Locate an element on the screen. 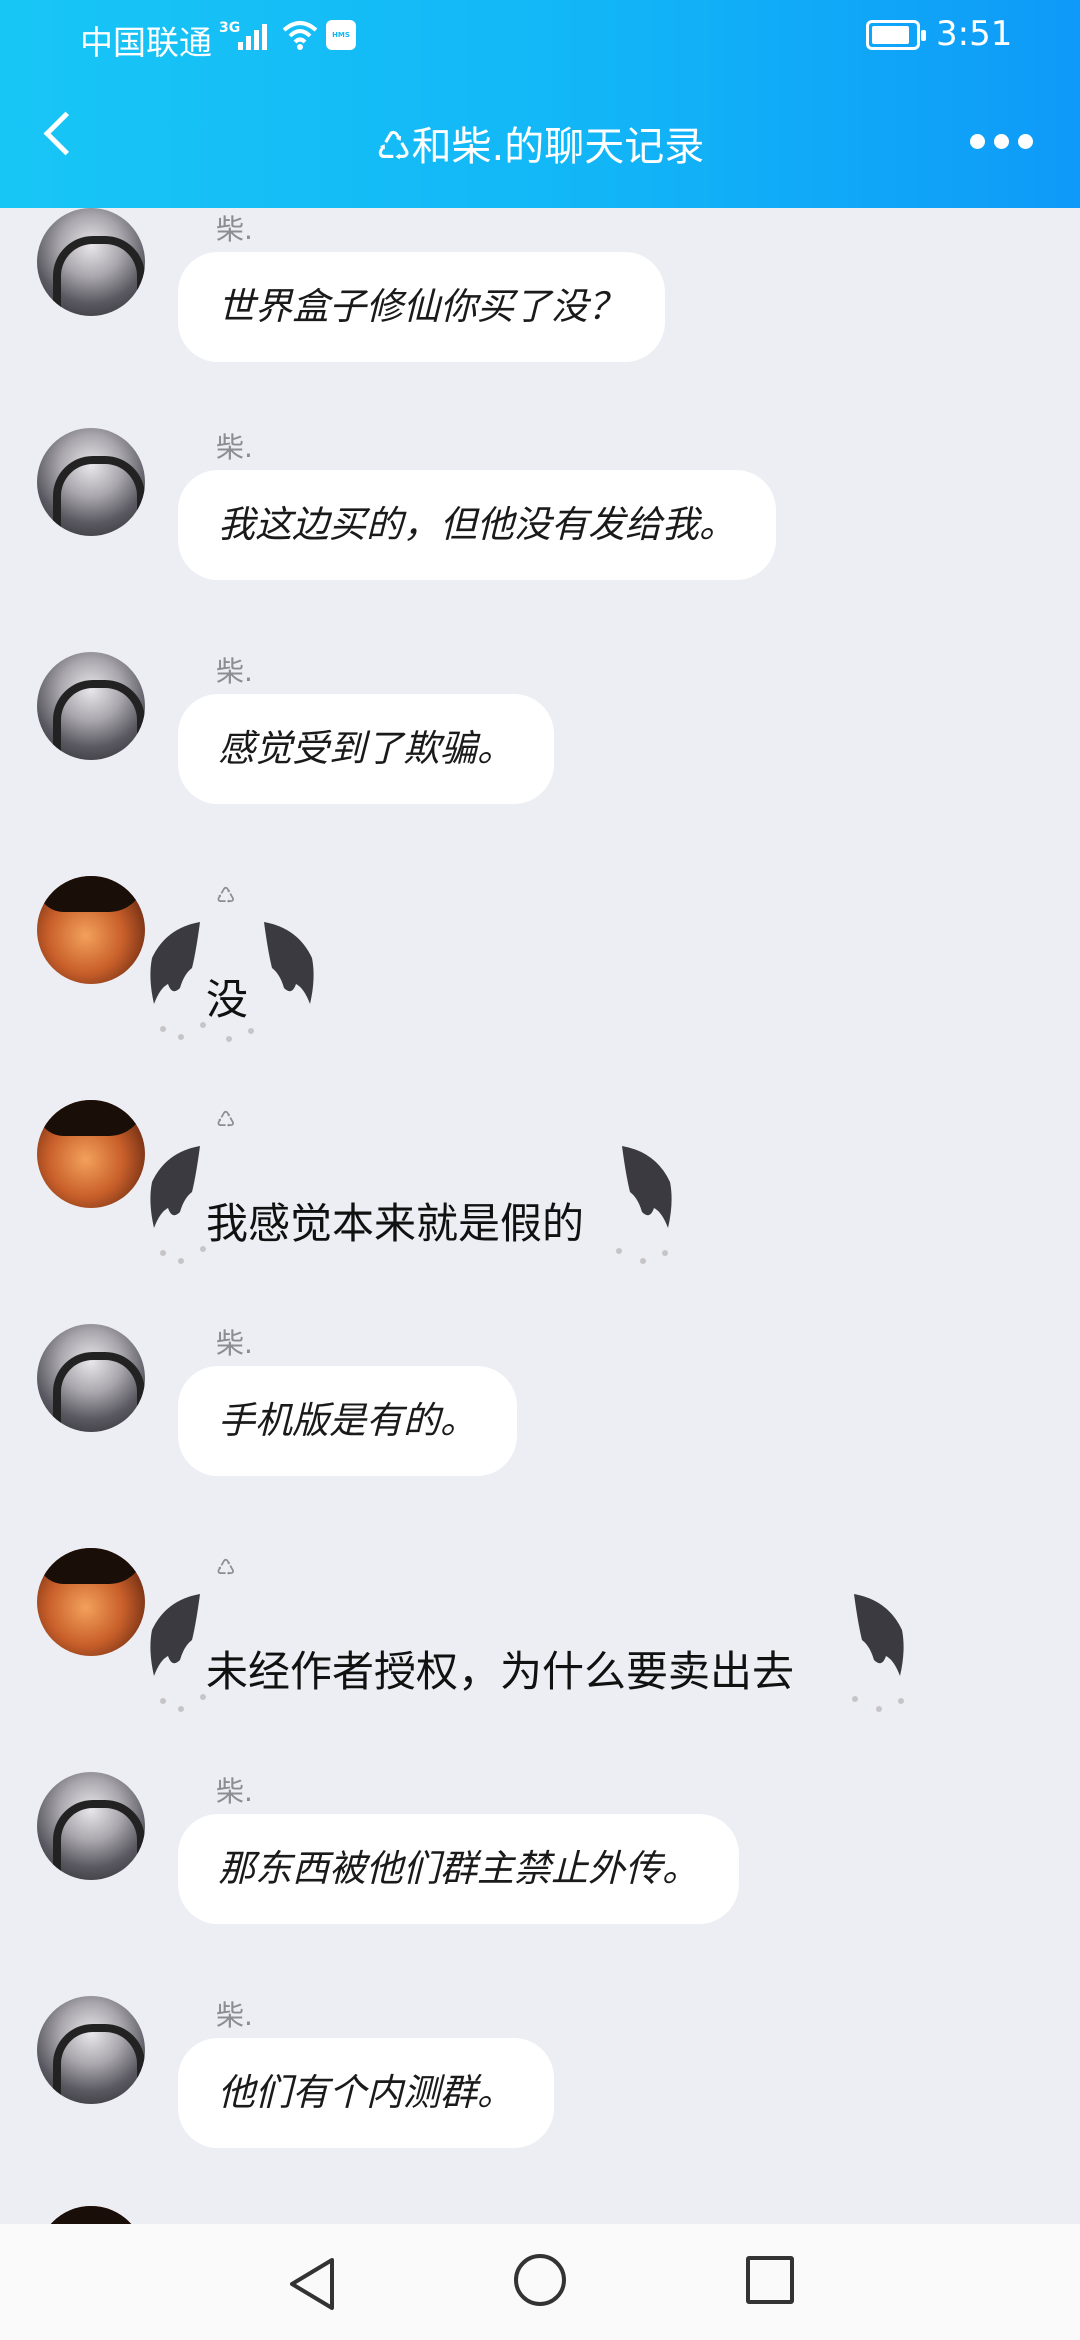 This screenshot has width=1080, height=2340. circle-home-icon is located at coordinates (540, 2280).